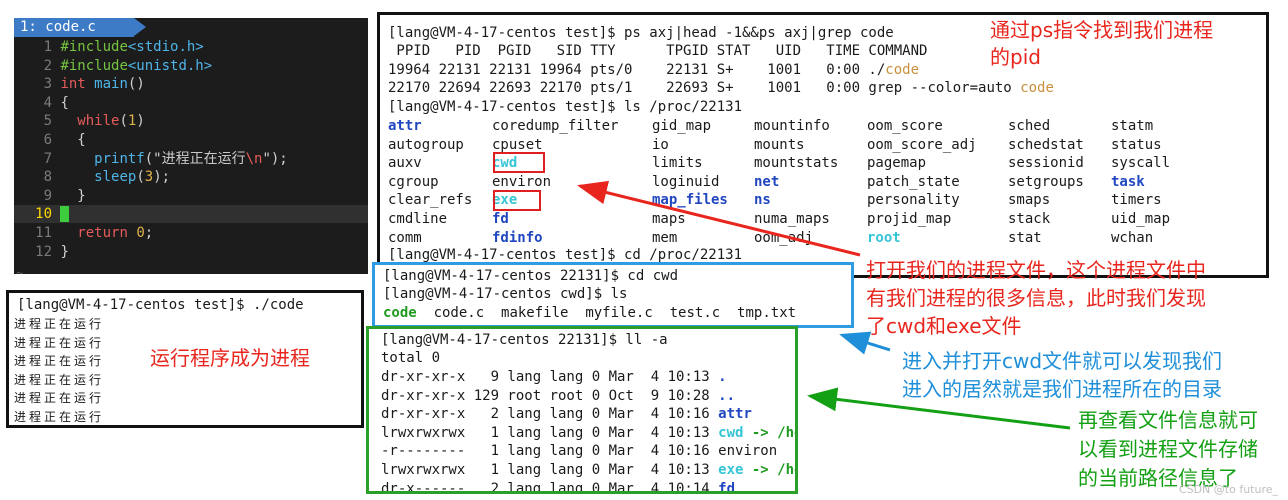 The image size is (1288, 500). What do you see at coordinates (1062, 375) in the screenshot?
I see `annotation-enter-cwd: 进入并打开cwd文件就可以发现我们 进入的居然就是我们进程所在的目录` at bounding box center [1062, 375].